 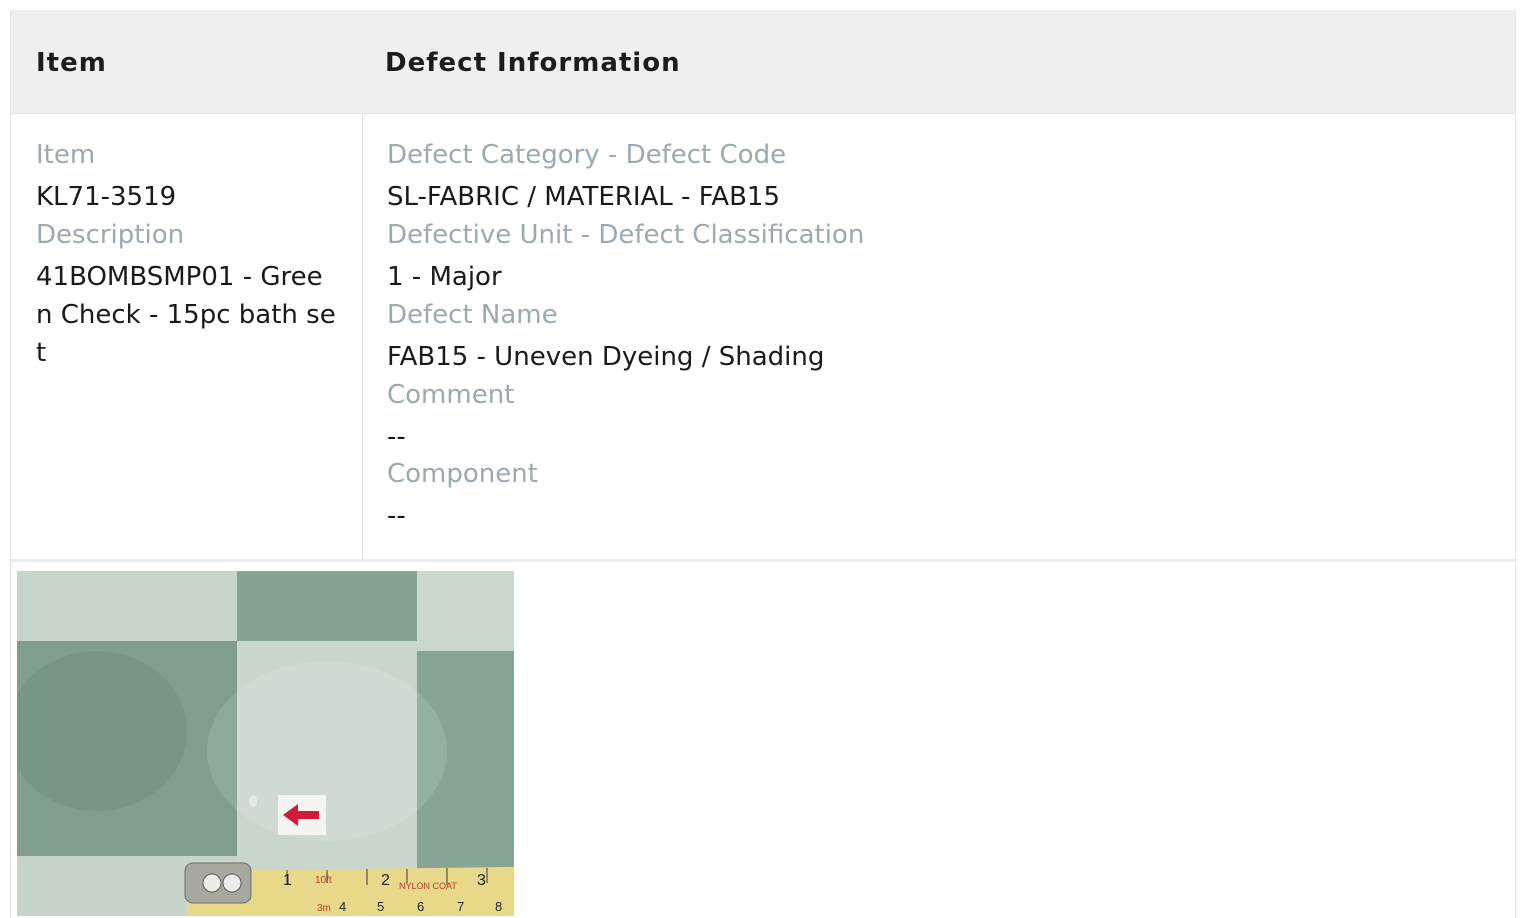 What do you see at coordinates (763, 62) in the screenshot?
I see `table-header-row: Item Defect Information` at bounding box center [763, 62].